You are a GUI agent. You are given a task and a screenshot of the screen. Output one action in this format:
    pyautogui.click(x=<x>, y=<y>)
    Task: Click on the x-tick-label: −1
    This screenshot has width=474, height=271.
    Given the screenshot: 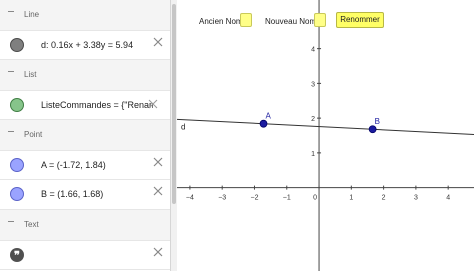 What is the action you would take?
    pyautogui.click(x=287, y=198)
    